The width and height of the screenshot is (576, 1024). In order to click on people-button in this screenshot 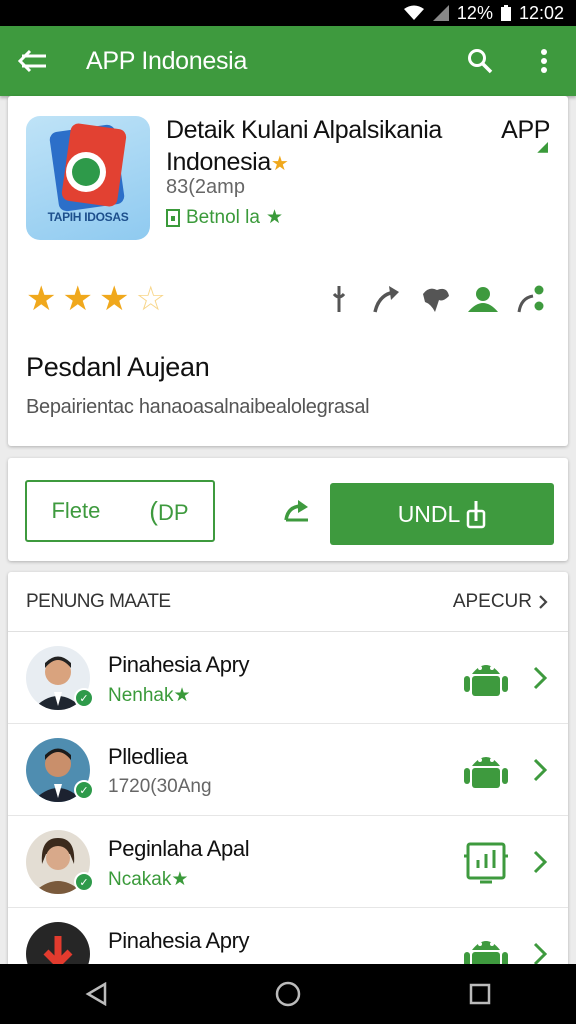, I will do `click(483, 299)`.